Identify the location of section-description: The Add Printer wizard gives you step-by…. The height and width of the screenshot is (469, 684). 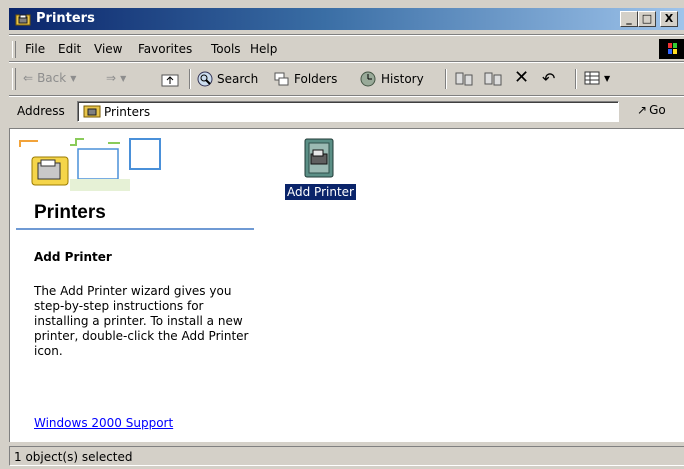
(141, 321).